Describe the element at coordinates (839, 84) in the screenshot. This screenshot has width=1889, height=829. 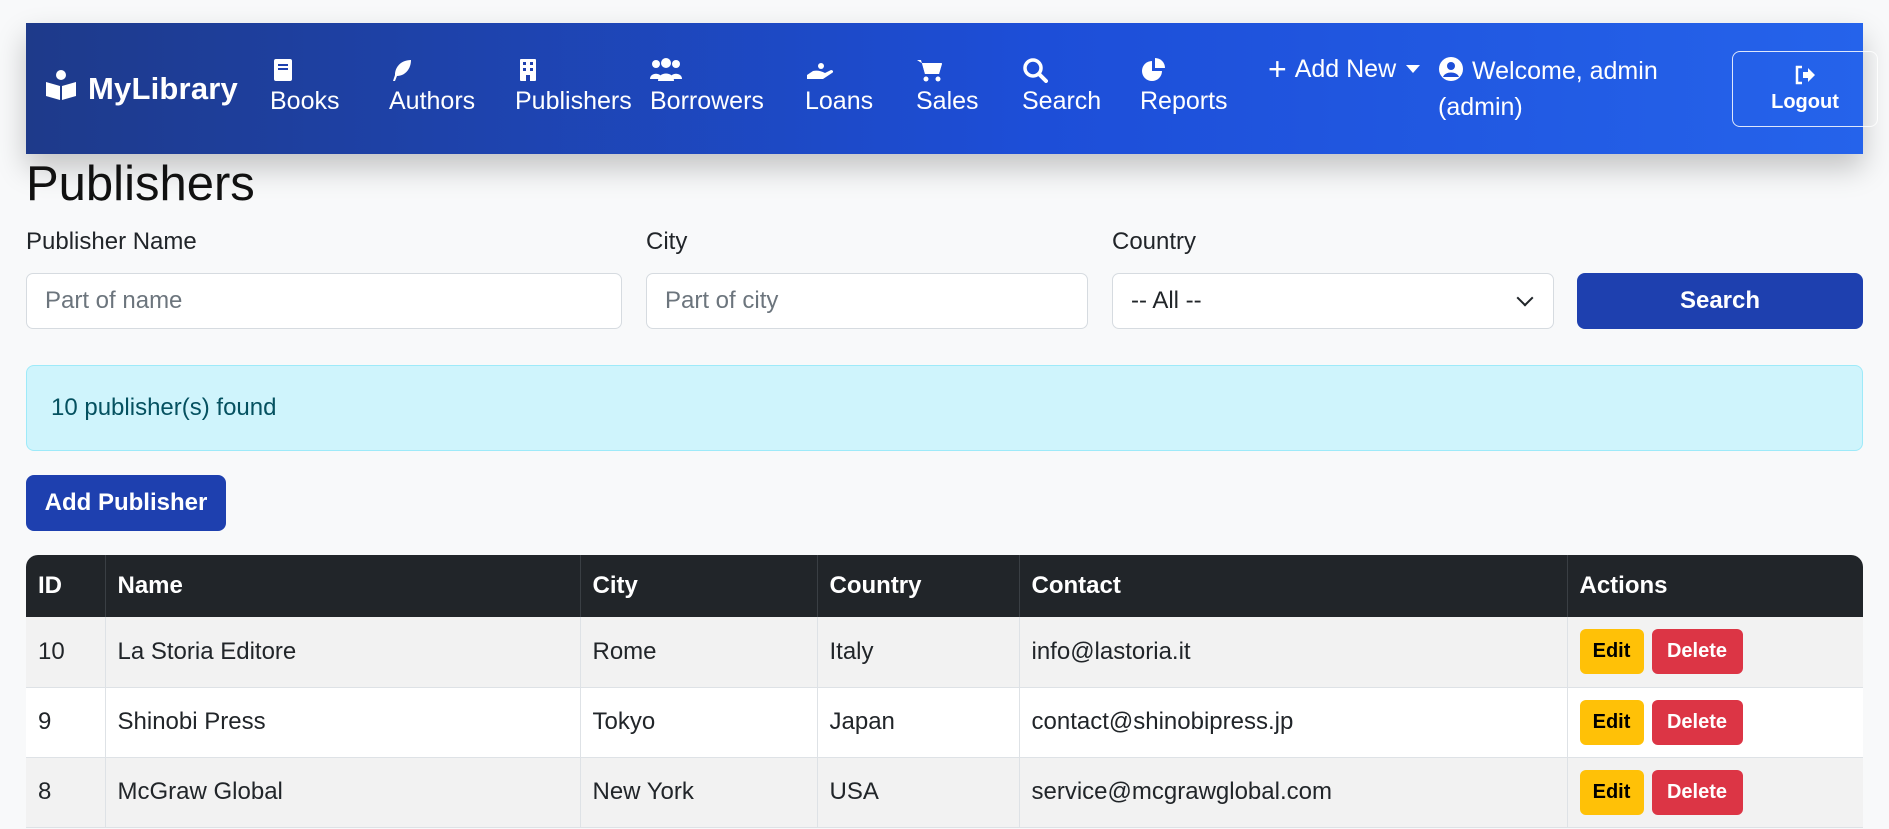
I see `nav-loans: Loans` at that location.